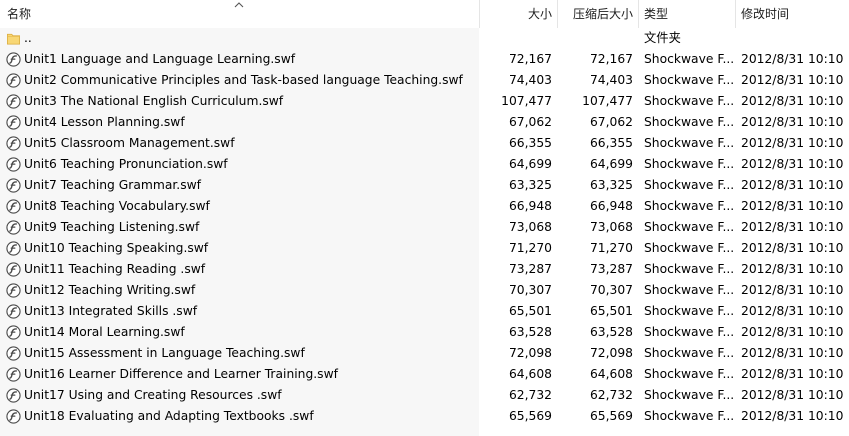  I want to click on file-name: Unit4 Lesson Planning.swf, so click(104, 122).